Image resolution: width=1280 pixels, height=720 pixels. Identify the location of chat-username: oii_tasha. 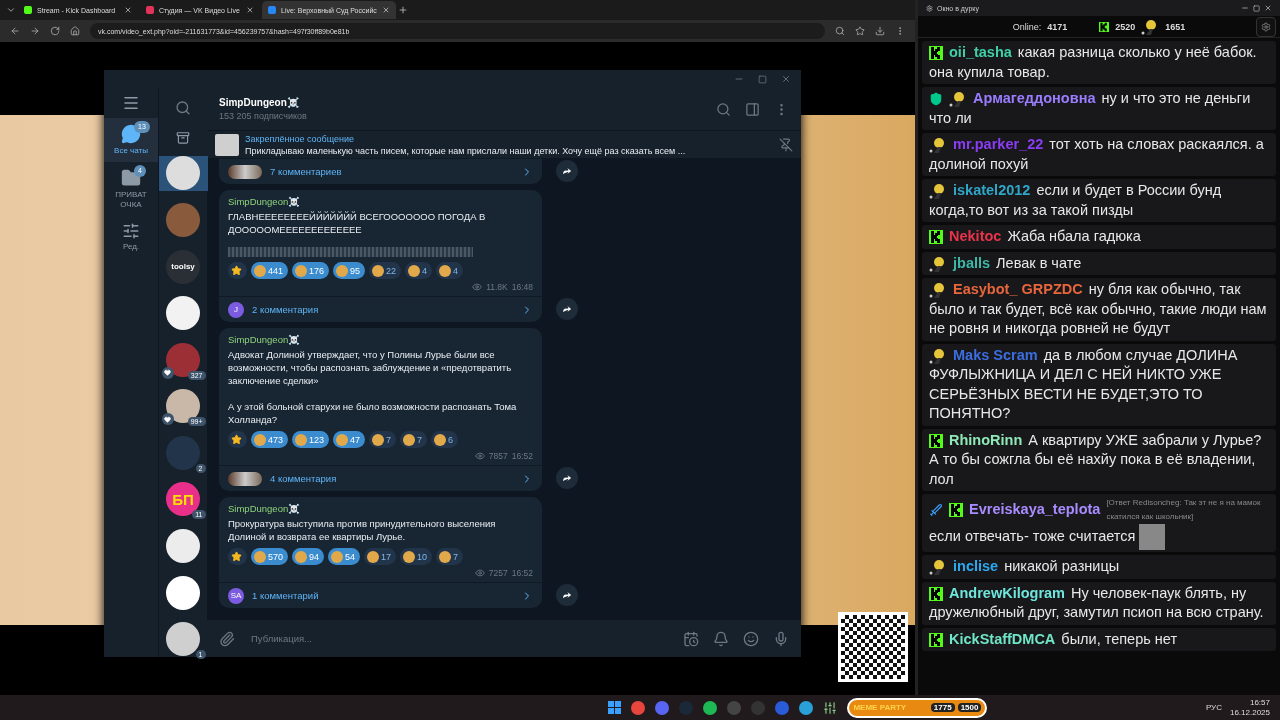
(980, 52).